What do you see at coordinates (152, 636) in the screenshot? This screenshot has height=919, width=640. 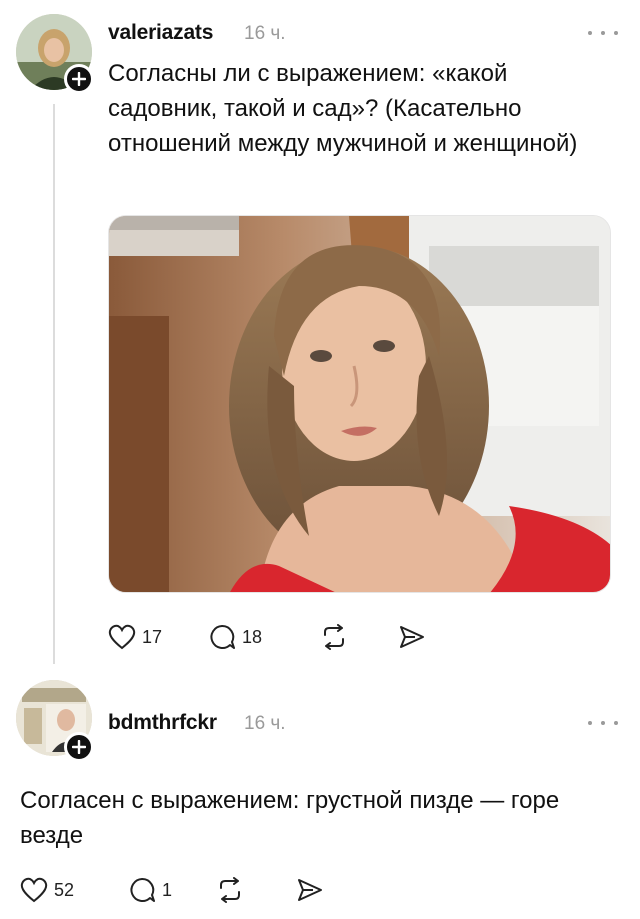 I see `like-count: 17` at bounding box center [152, 636].